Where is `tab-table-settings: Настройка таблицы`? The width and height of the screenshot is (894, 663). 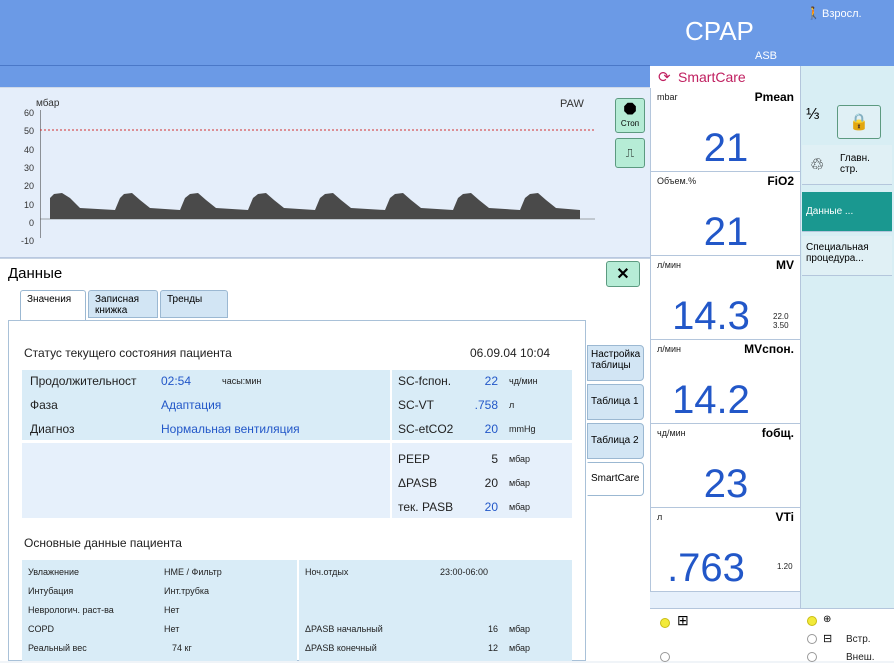
tab-table-settings: Настройка таблицы is located at coordinates (615, 363).